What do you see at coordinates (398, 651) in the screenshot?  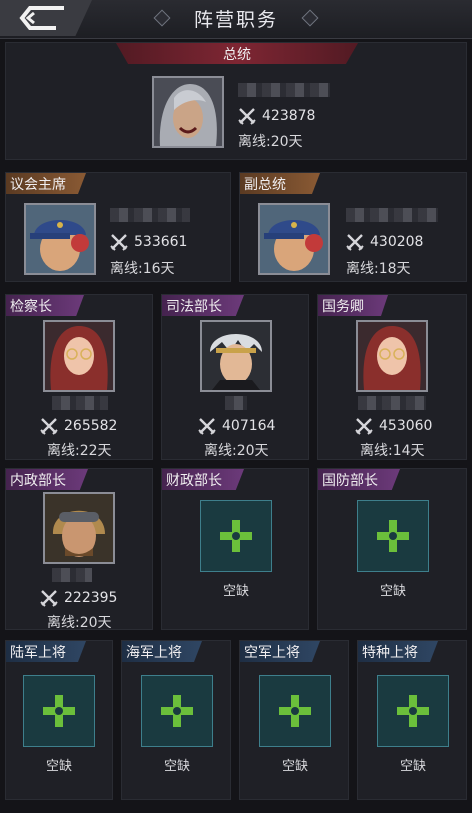 I see `special-forces-general-title-banner: 特种上将` at bounding box center [398, 651].